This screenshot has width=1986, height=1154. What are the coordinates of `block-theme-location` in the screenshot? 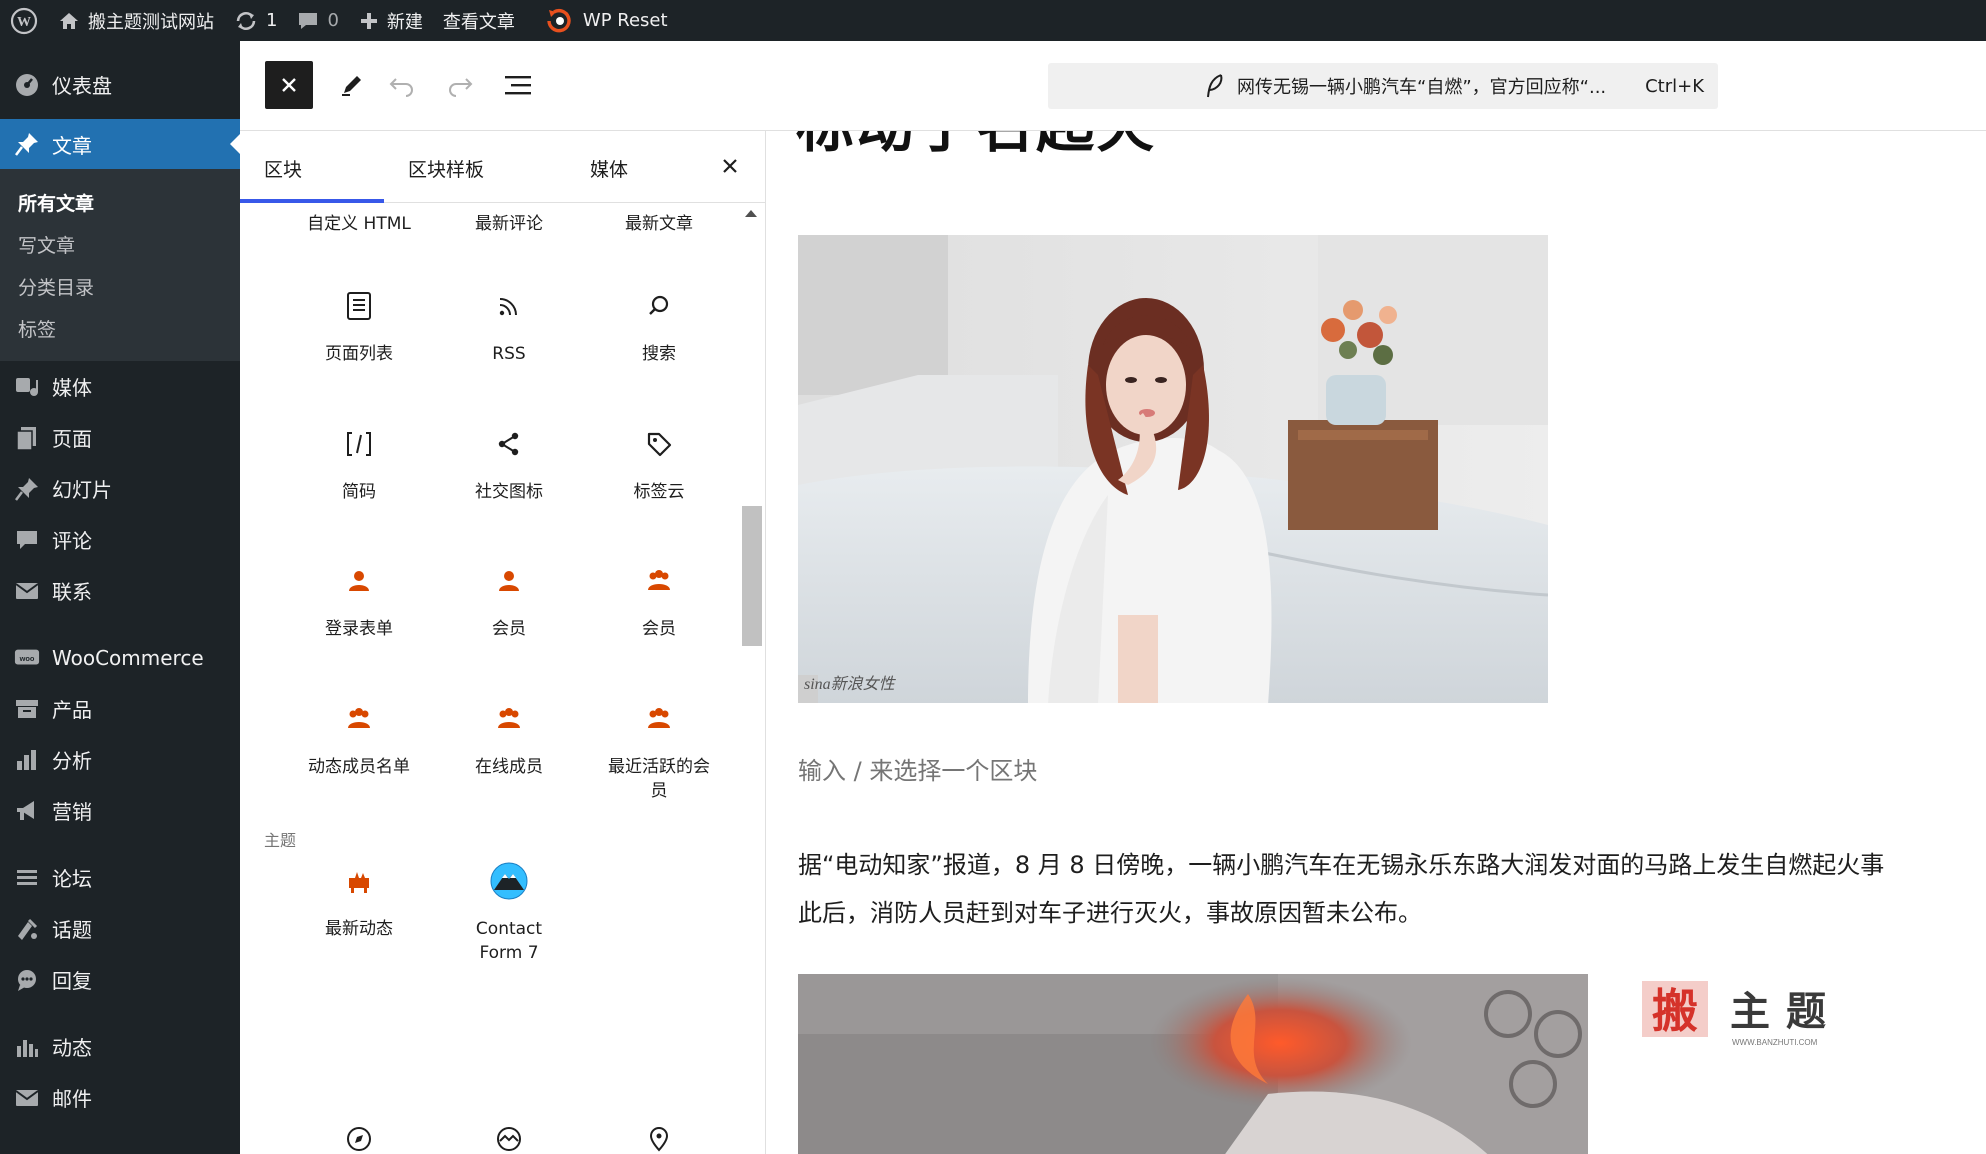 It's located at (659, 1136).